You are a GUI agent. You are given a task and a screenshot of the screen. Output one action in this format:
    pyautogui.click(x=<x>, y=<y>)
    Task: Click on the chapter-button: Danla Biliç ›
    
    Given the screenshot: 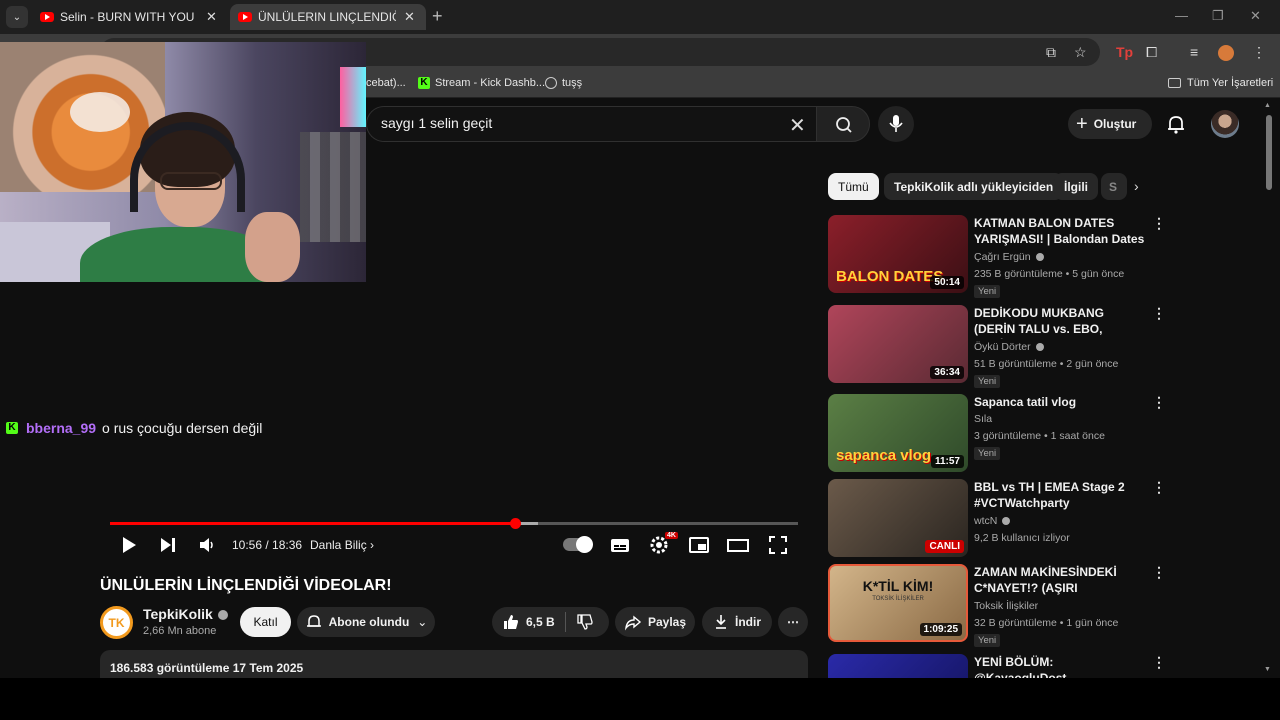 What is the action you would take?
    pyautogui.click(x=342, y=545)
    